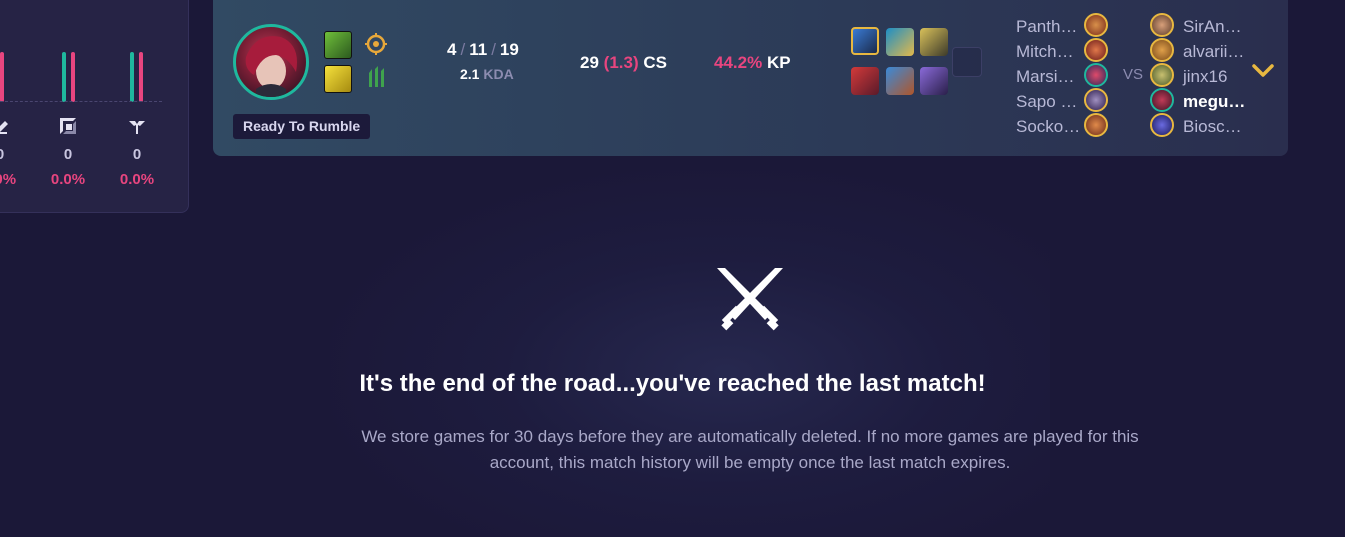 The width and height of the screenshot is (1345, 537). What do you see at coordinates (750, 299) in the screenshot?
I see `crossed-swords-icon` at bounding box center [750, 299].